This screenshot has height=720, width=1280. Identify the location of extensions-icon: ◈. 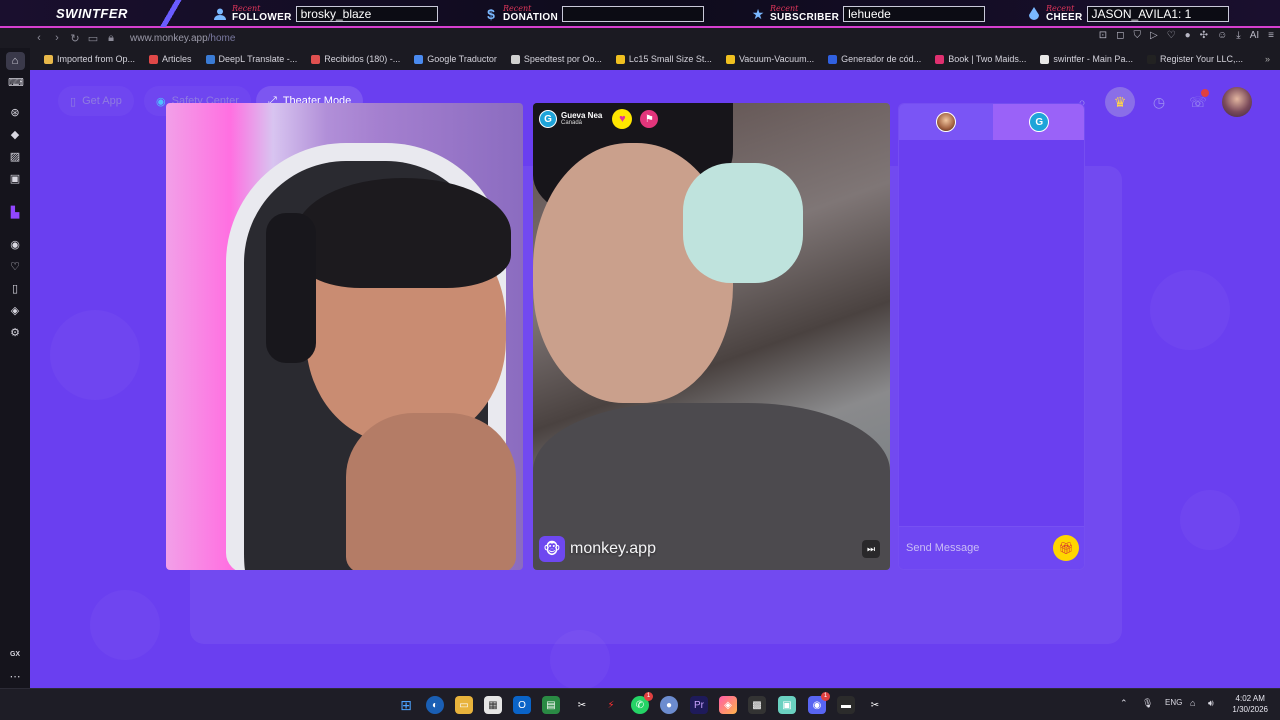
(15, 311).